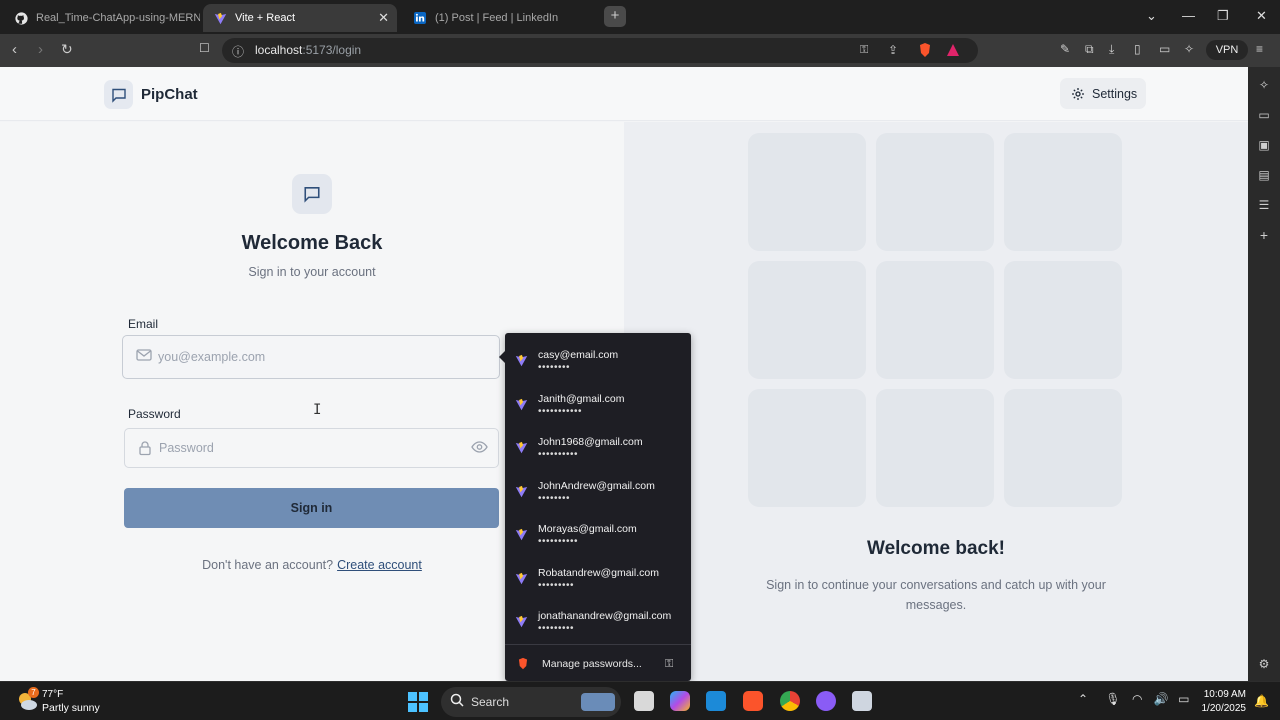  Describe the element at coordinates (1264, 664) in the screenshot. I see `sidebar-settings-icon: ⚙` at that location.